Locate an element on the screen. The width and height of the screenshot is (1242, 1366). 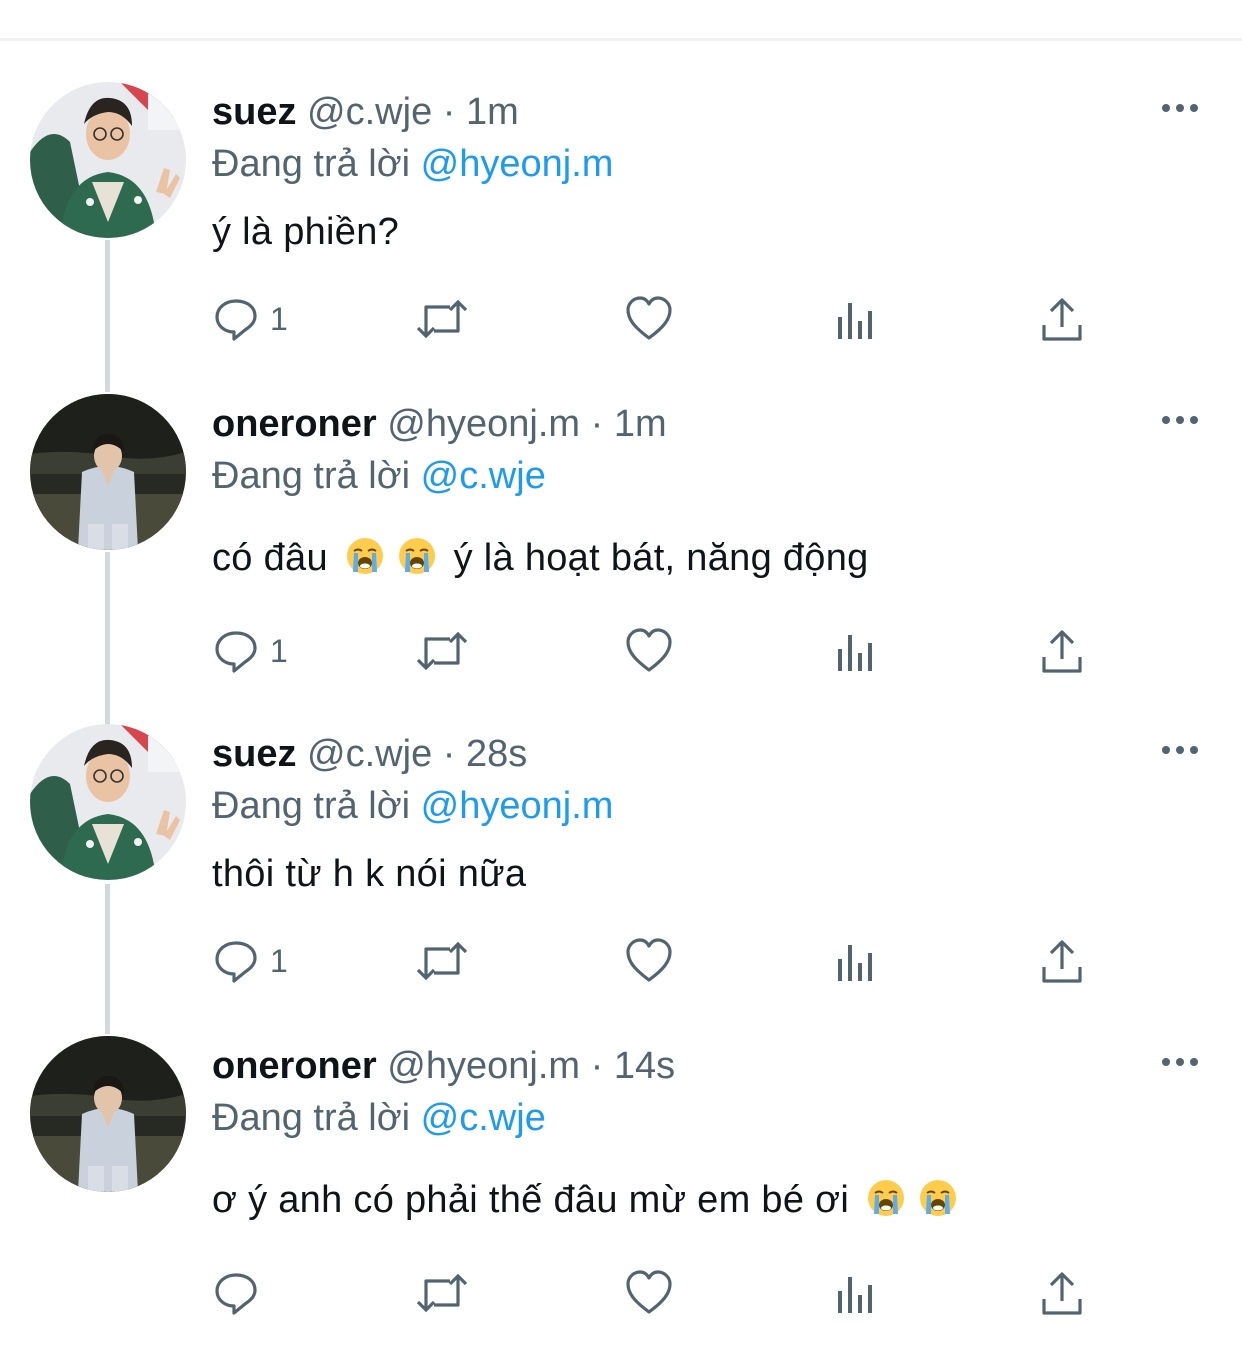
timestamp: 14s is located at coordinates (644, 1066).